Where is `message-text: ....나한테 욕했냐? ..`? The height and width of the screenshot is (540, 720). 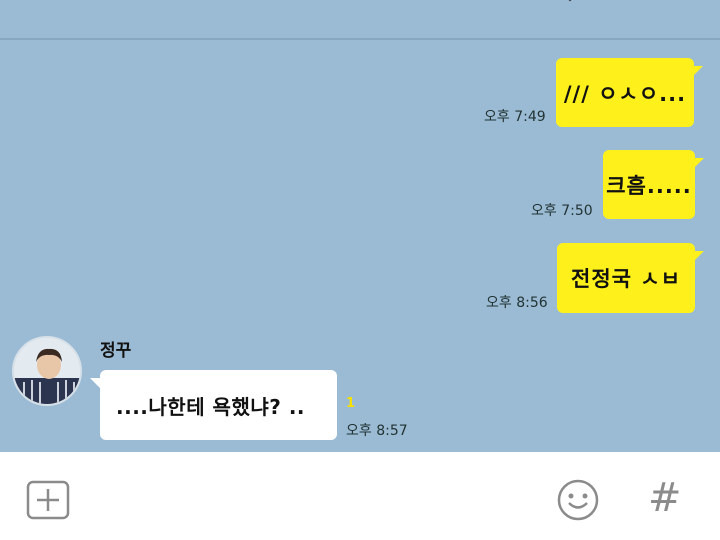
message-text: ....나한테 욕했냐? .. is located at coordinates (211, 406).